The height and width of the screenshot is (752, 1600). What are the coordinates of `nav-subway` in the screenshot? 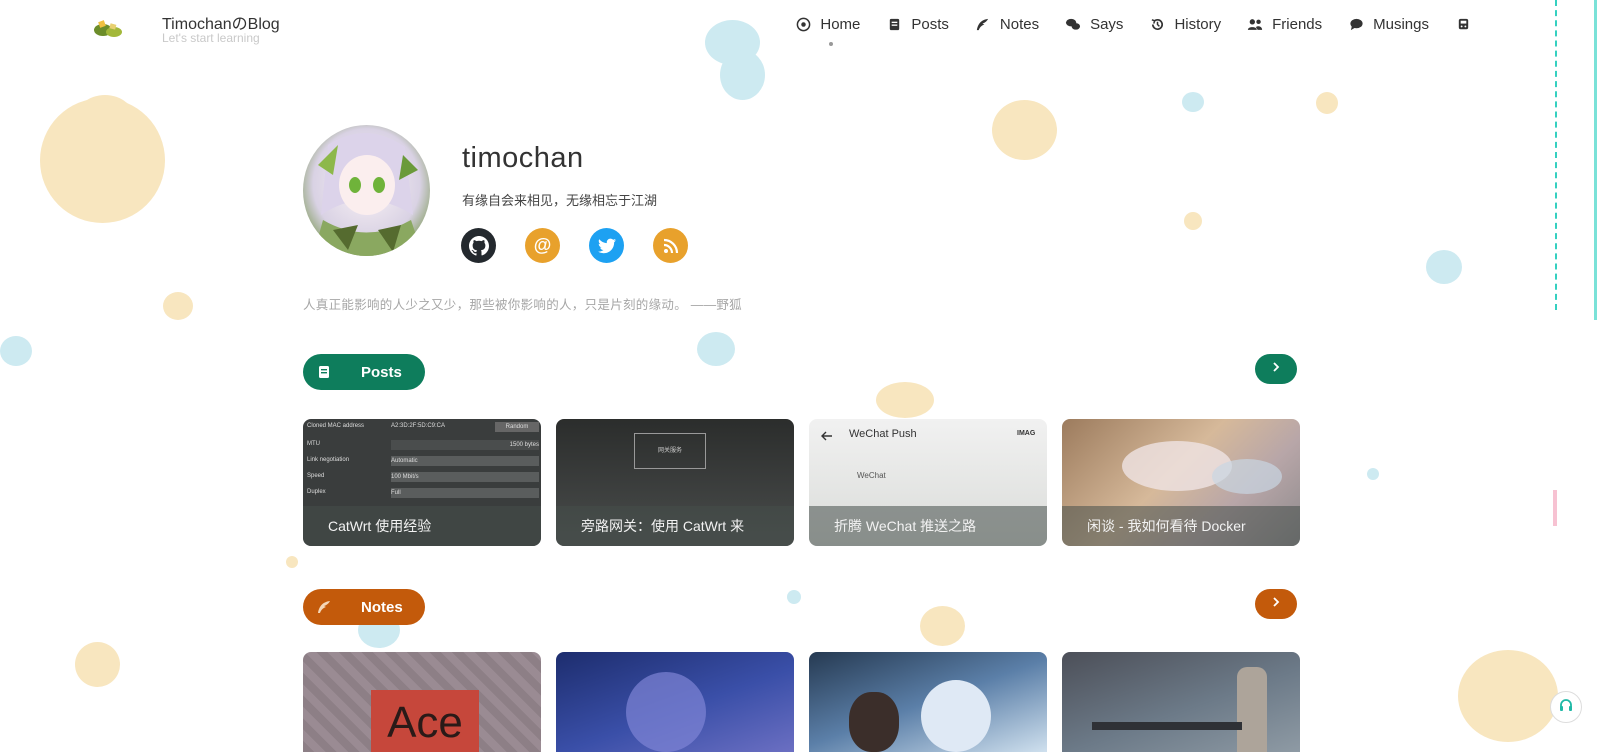 It's located at (1467, 25).